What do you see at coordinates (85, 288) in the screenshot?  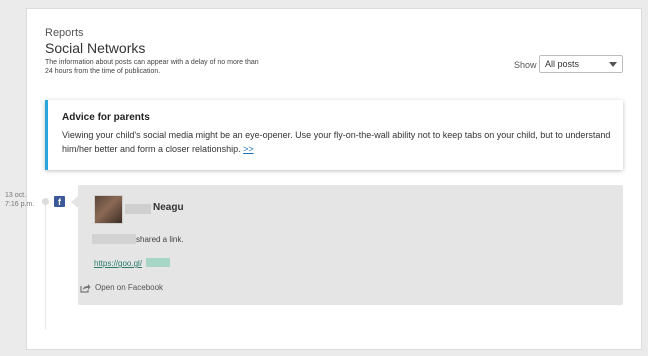 I see `external-share-icon` at bounding box center [85, 288].